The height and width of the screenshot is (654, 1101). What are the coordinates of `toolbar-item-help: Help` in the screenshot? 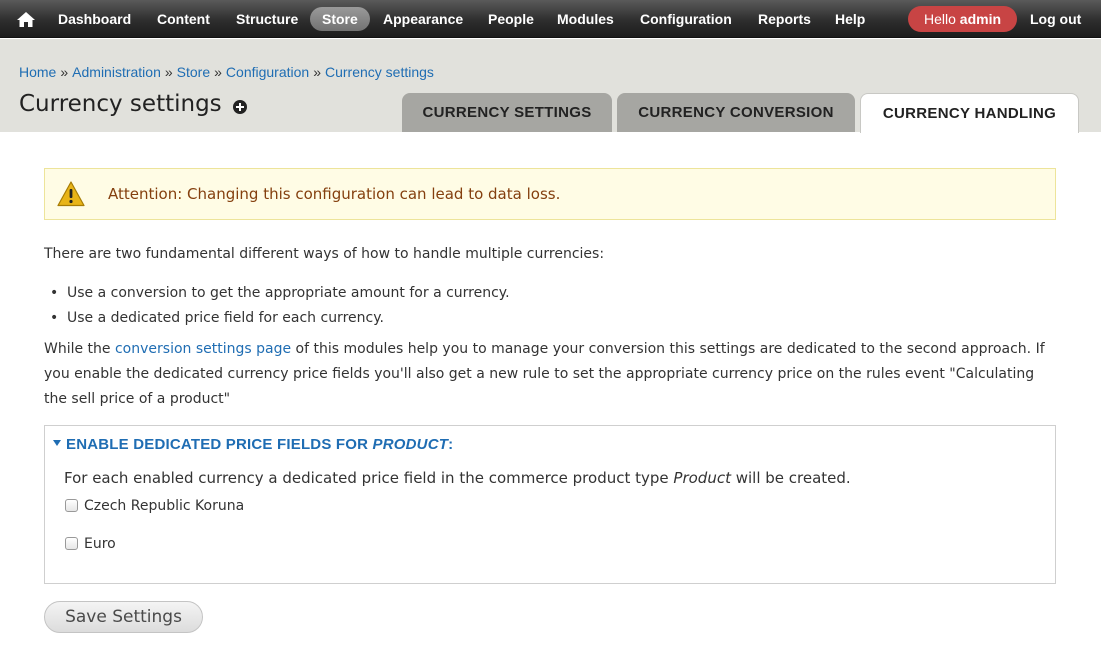 It's located at (850, 19).